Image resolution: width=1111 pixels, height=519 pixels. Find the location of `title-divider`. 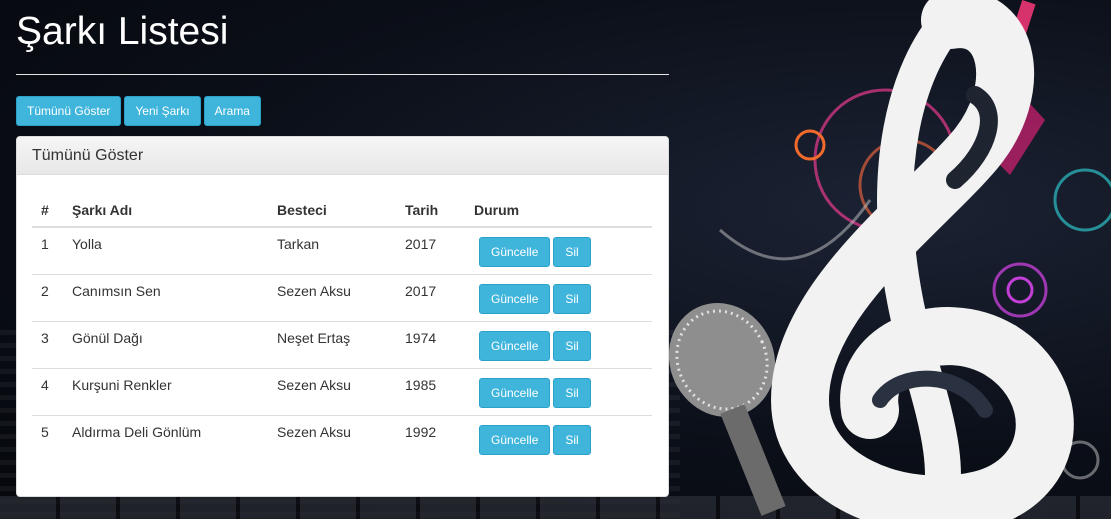

title-divider is located at coordinates (342, 74).